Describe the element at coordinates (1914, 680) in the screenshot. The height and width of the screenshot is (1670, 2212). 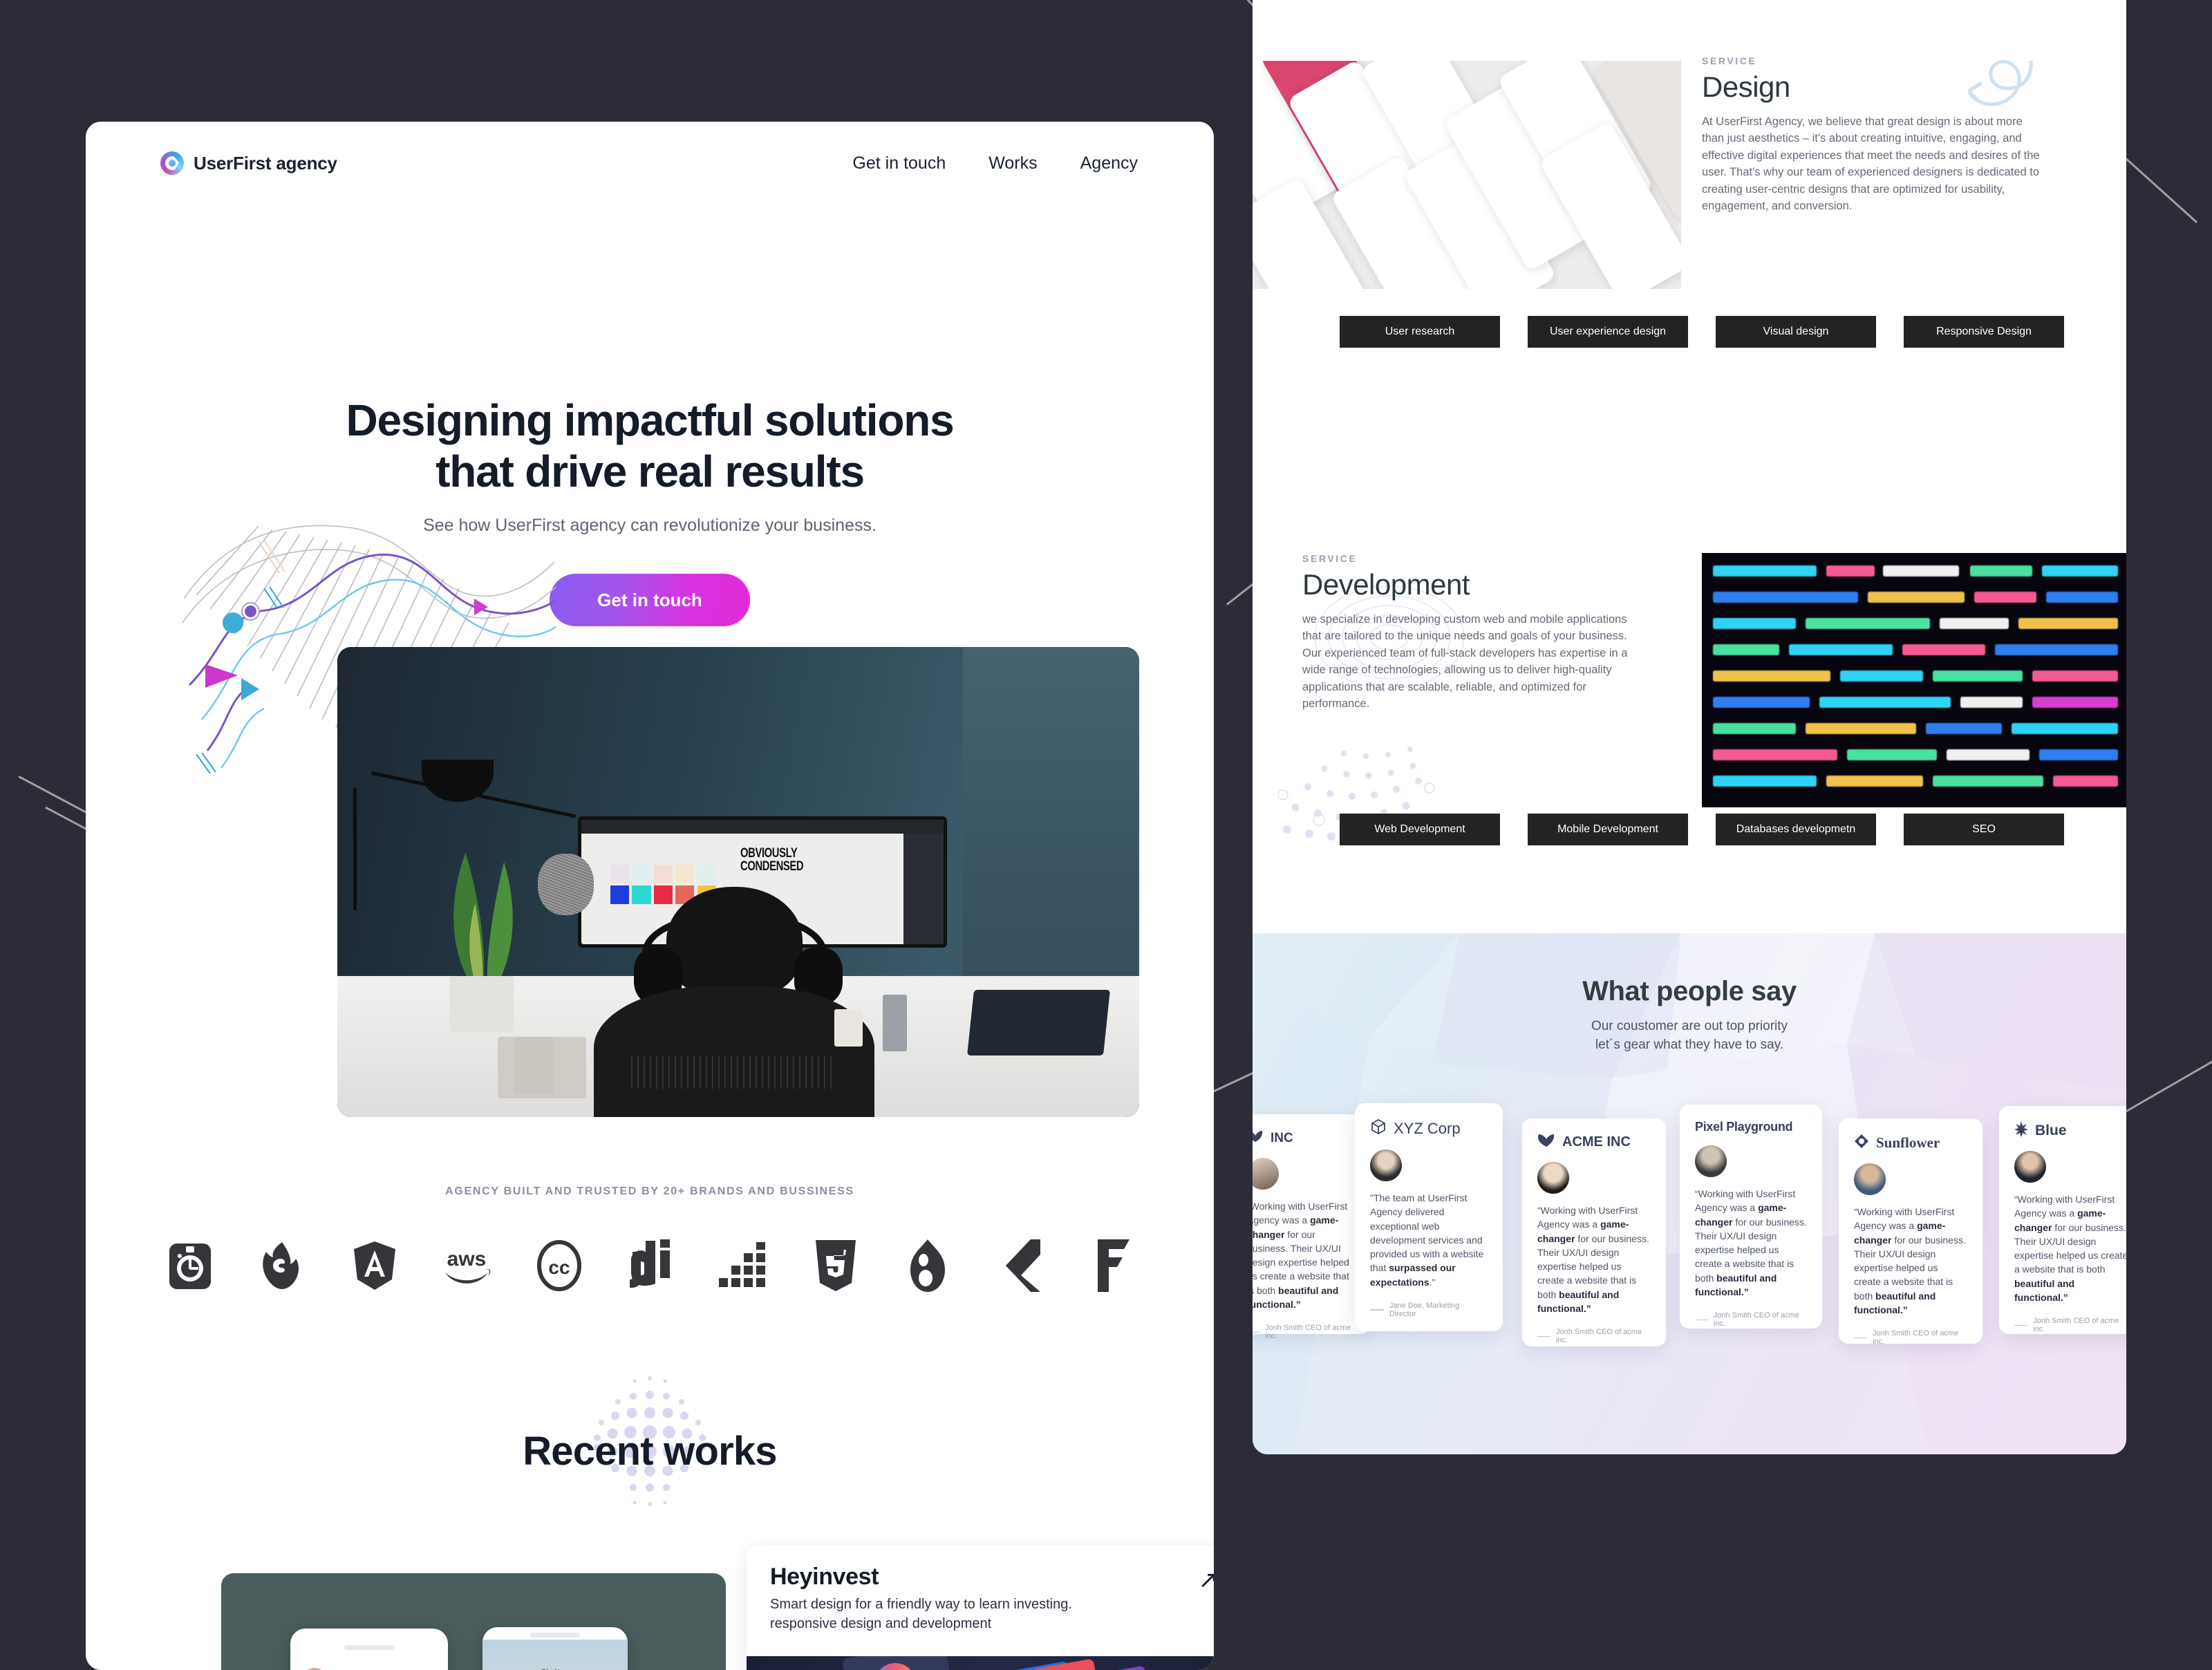
I see `development-service-image` at that location.